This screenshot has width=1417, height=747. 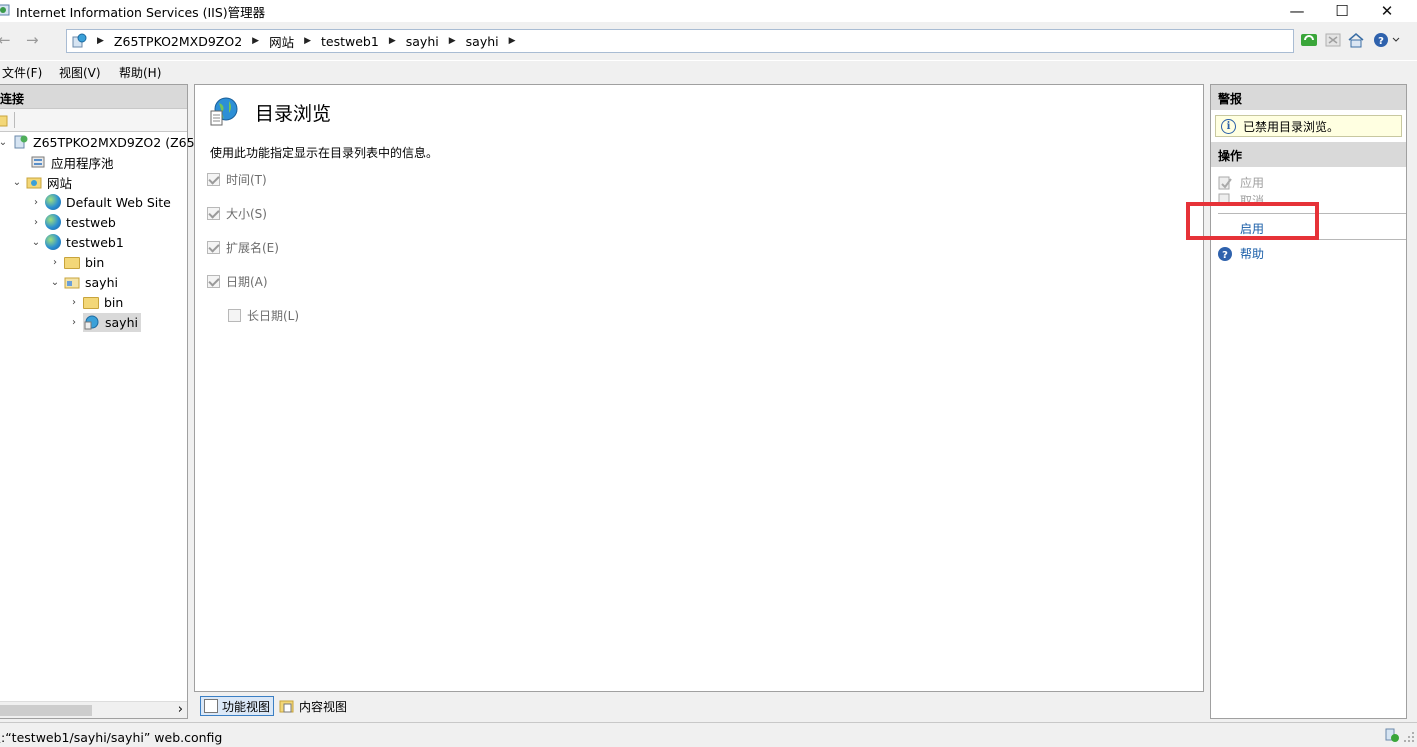 What do you see at coordinates (237, 706) in the screenshot?
I see `tab-features-view: 功能视图` at bounding box center [237, 706].